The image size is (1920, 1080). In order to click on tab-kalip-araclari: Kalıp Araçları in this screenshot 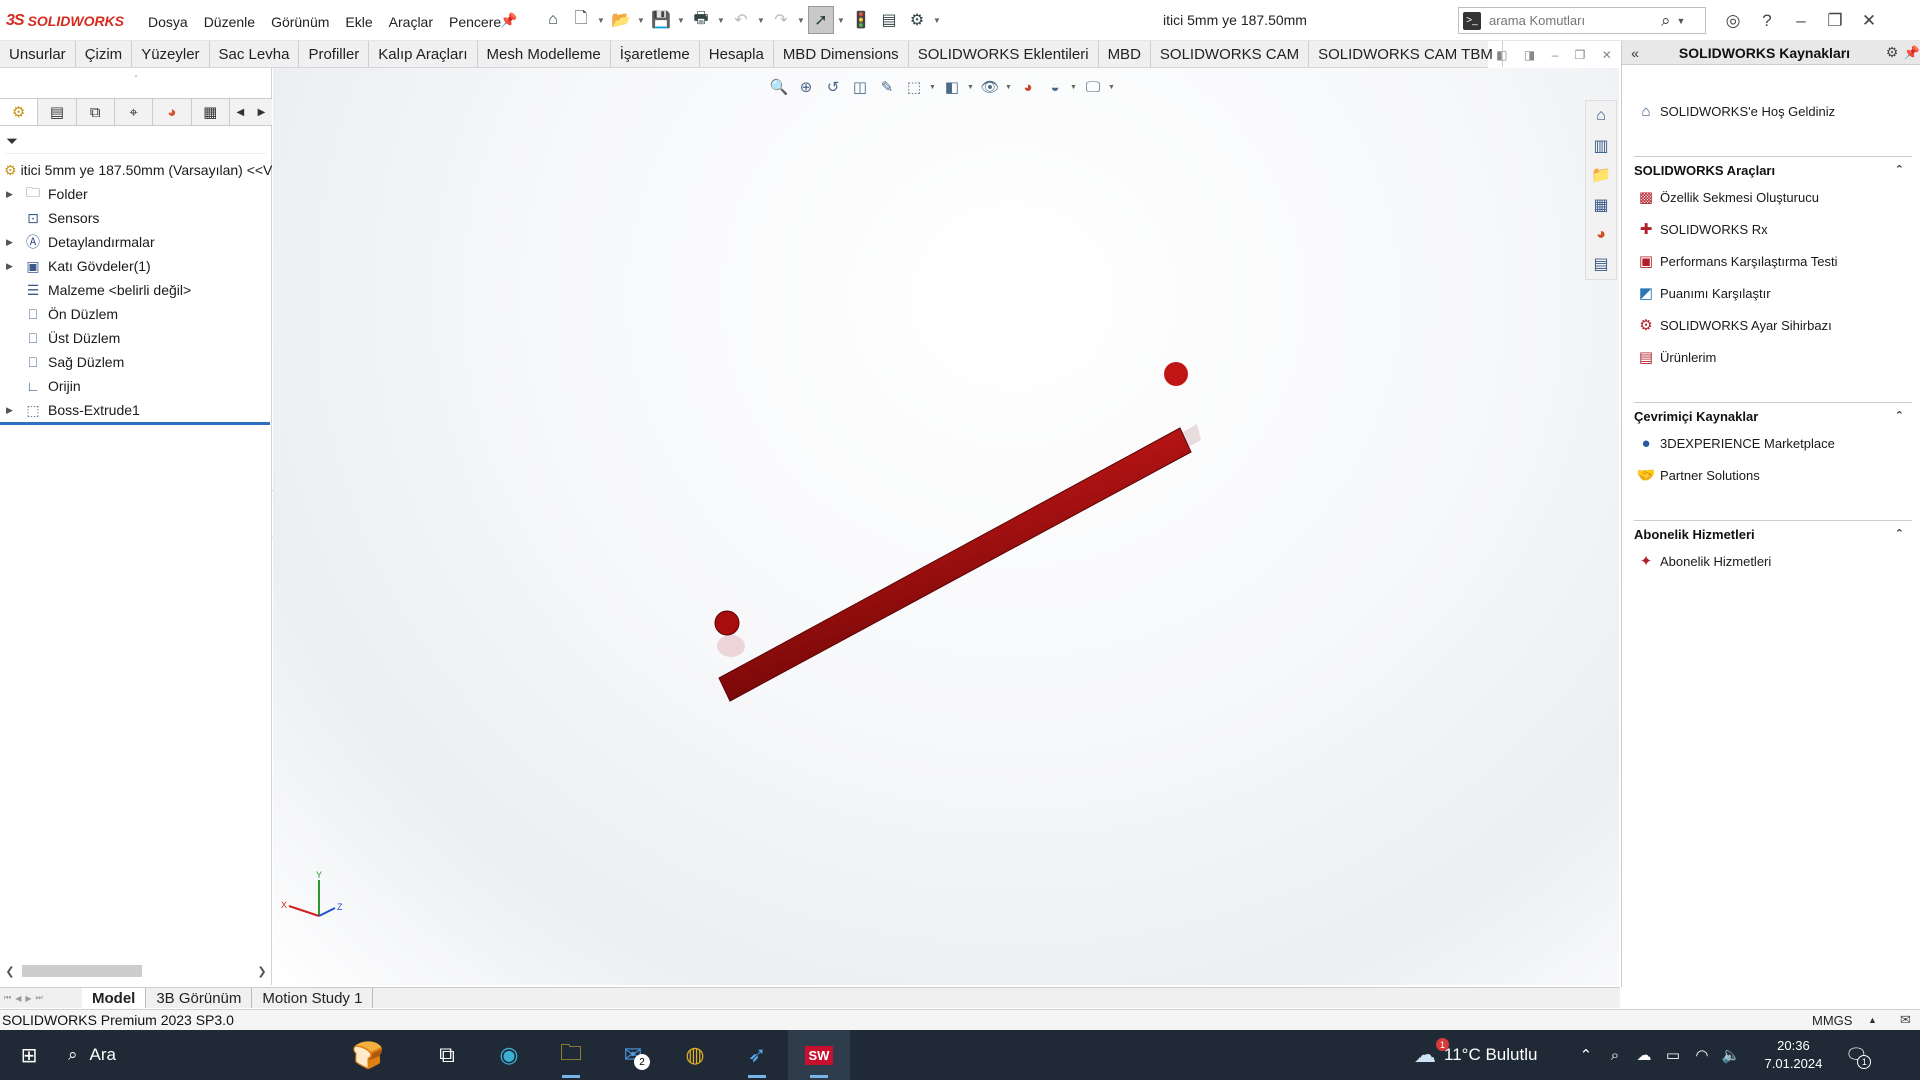, I will do `click(423, 54)`.